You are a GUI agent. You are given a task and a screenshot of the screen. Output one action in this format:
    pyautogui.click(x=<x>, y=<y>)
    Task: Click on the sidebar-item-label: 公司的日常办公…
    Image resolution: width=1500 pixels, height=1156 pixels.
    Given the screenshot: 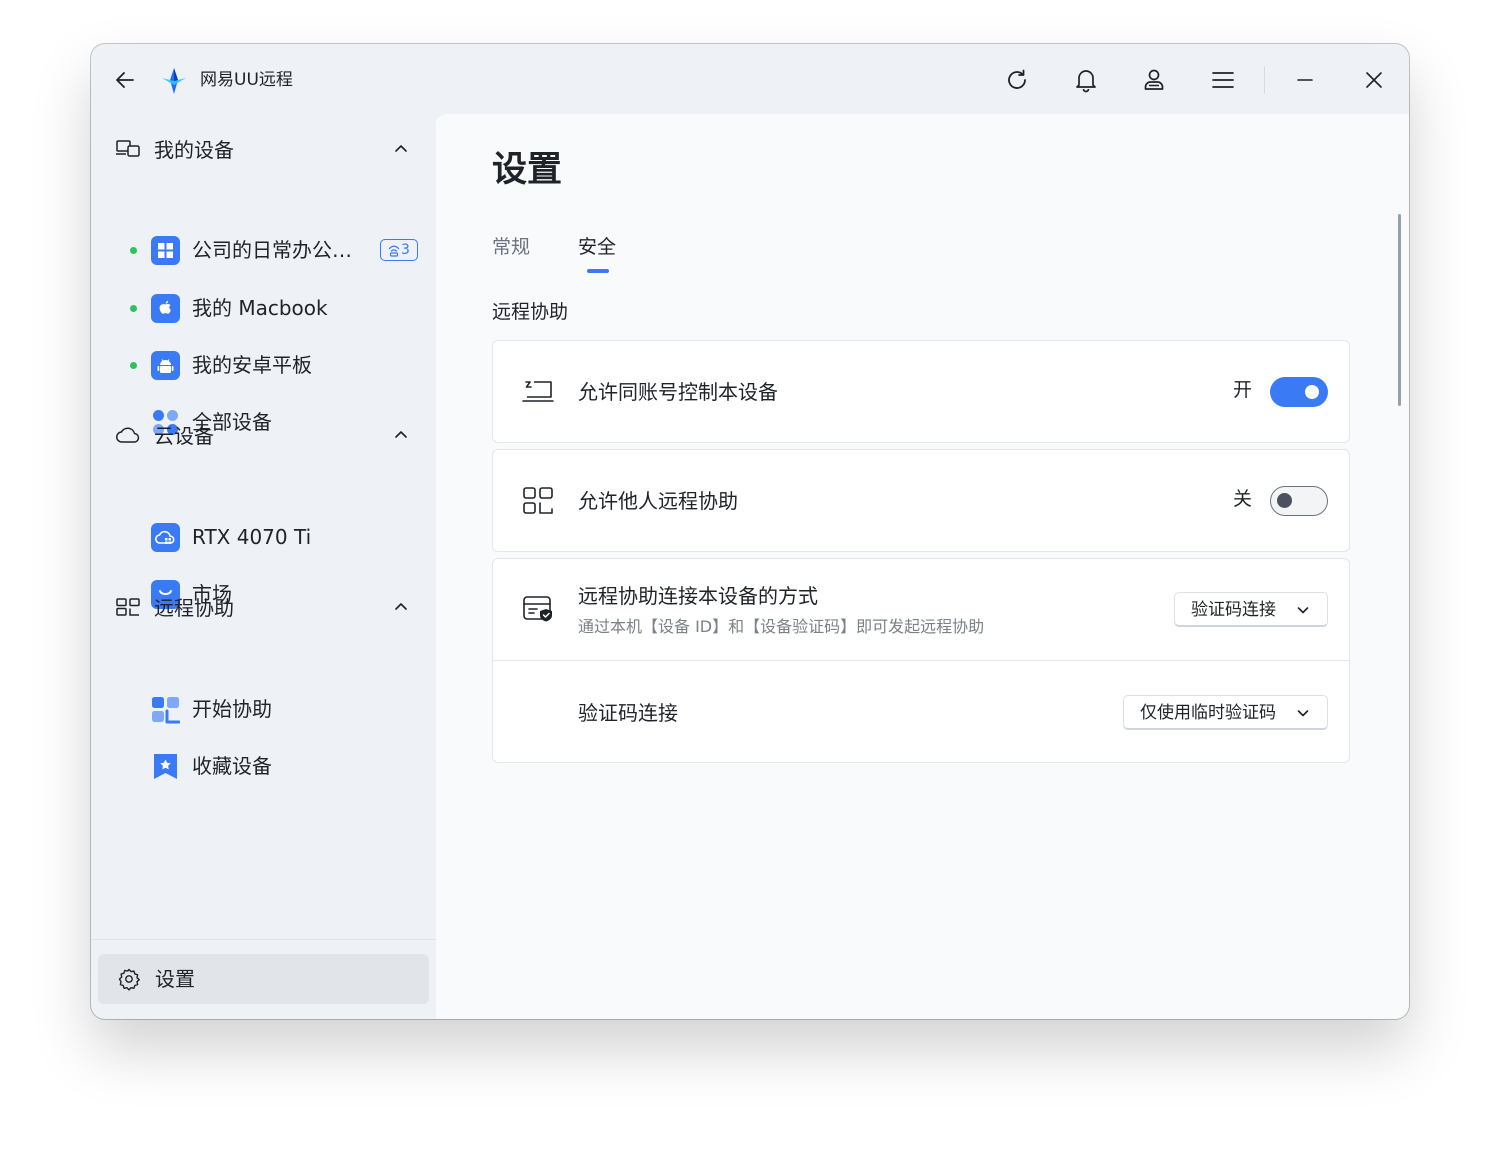 What is the action you would take?
    pyautogui.click(x=272, y=250)
    